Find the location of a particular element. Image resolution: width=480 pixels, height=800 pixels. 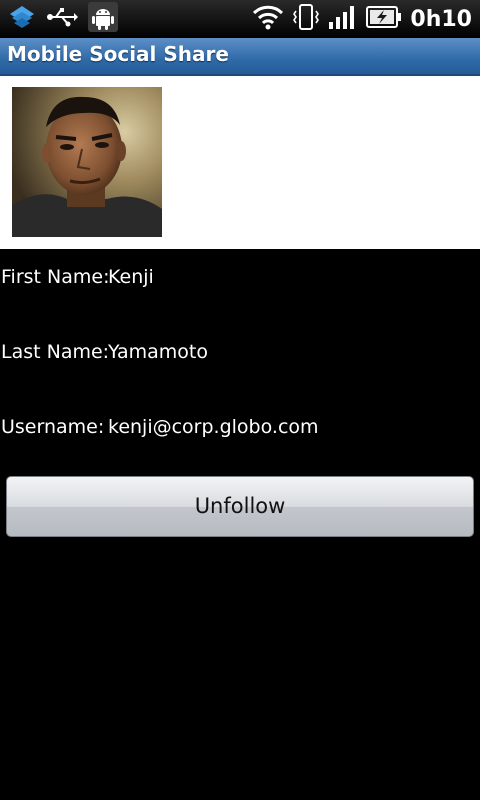

usb-icon is located at coordinates (62, 19).